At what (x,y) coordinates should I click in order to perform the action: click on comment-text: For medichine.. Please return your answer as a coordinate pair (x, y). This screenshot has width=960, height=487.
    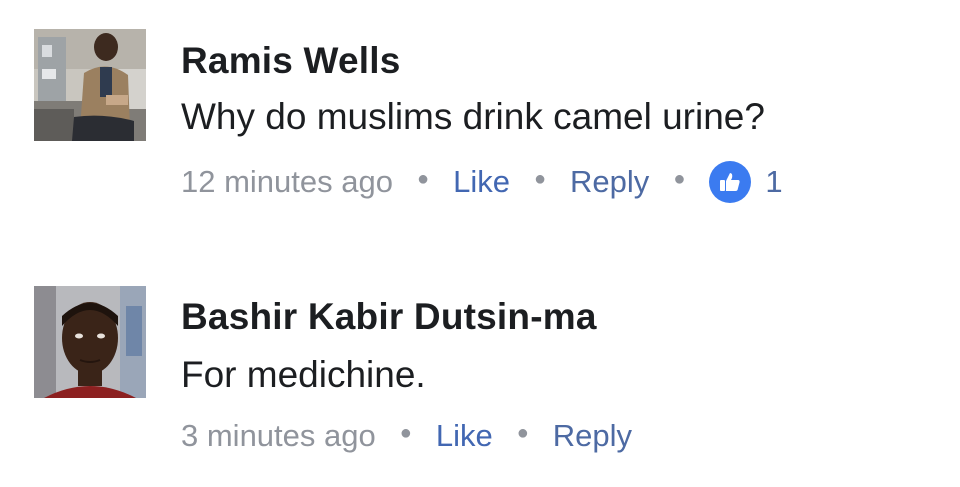
    Looking at the image, I should click on (303, 374).